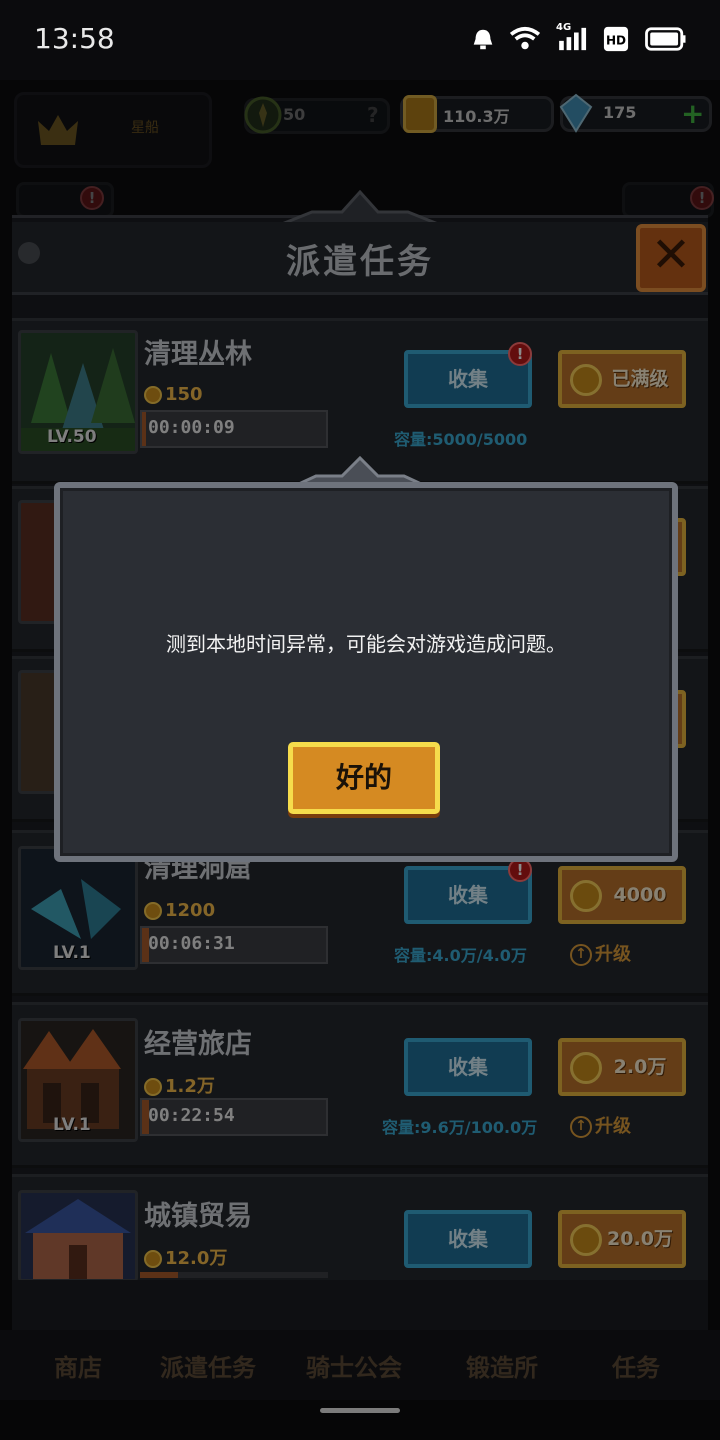  I want to click on wifi-icon, so click(525, 38).